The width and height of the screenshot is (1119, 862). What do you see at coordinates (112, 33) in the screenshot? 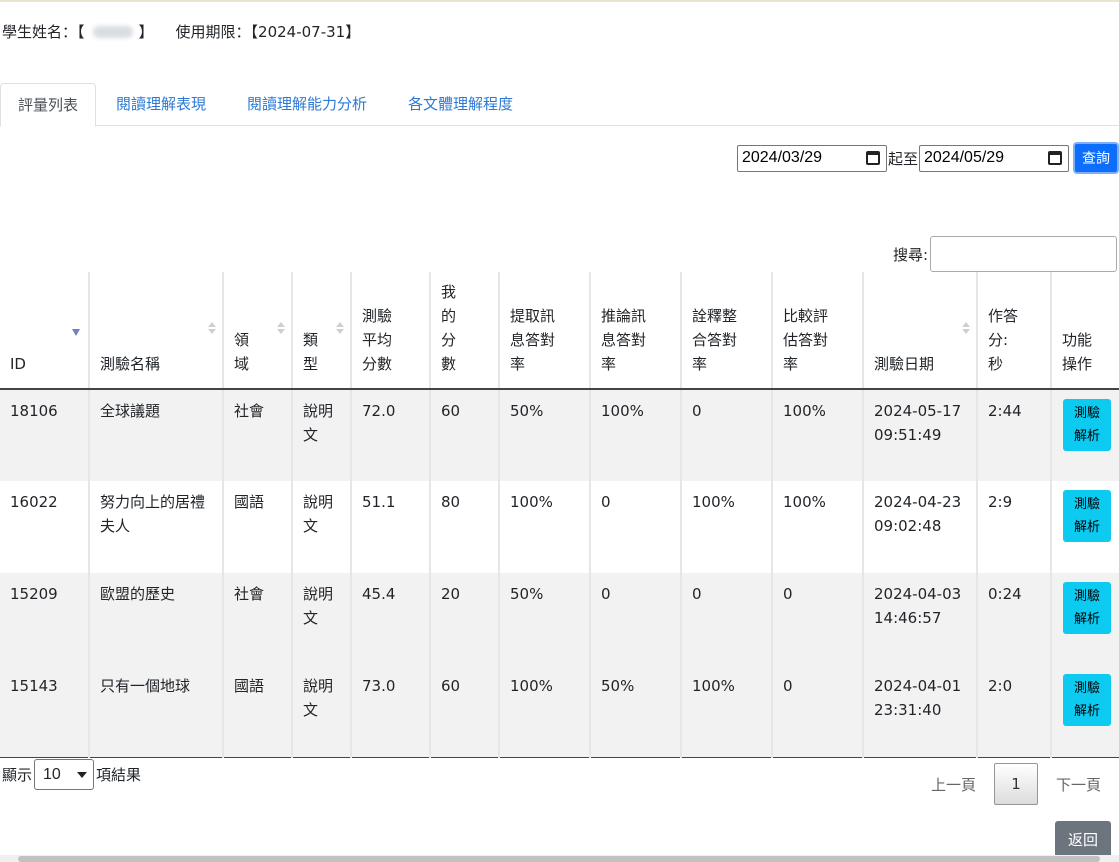
I see `student-name-redacted` at bounding box center [112, 33].